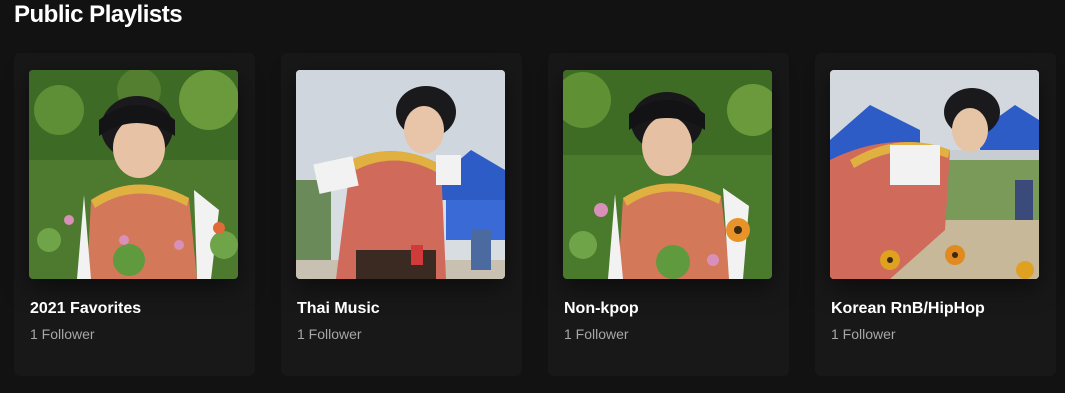 The width and height of the screenshot is (1065, 393). I want to click on playlist-title: Korean RnB/HipHop, so click(908, 309).